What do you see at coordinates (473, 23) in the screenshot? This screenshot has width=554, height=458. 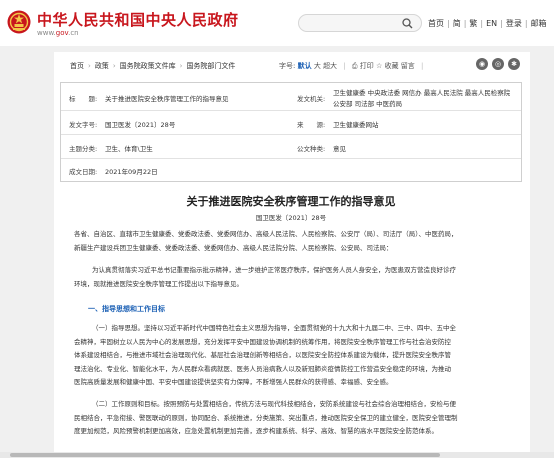 I see `nav-traditional: 繁` at bounding box center [473, 23].